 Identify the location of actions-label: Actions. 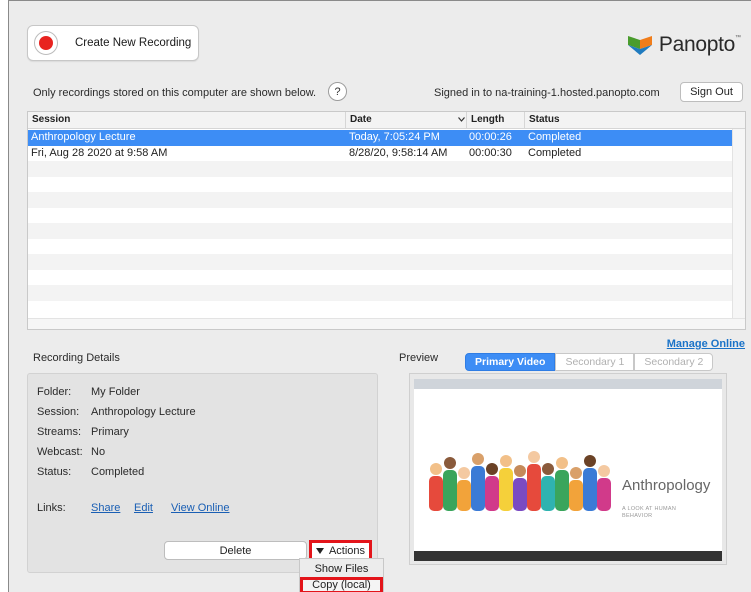
(347, 550).